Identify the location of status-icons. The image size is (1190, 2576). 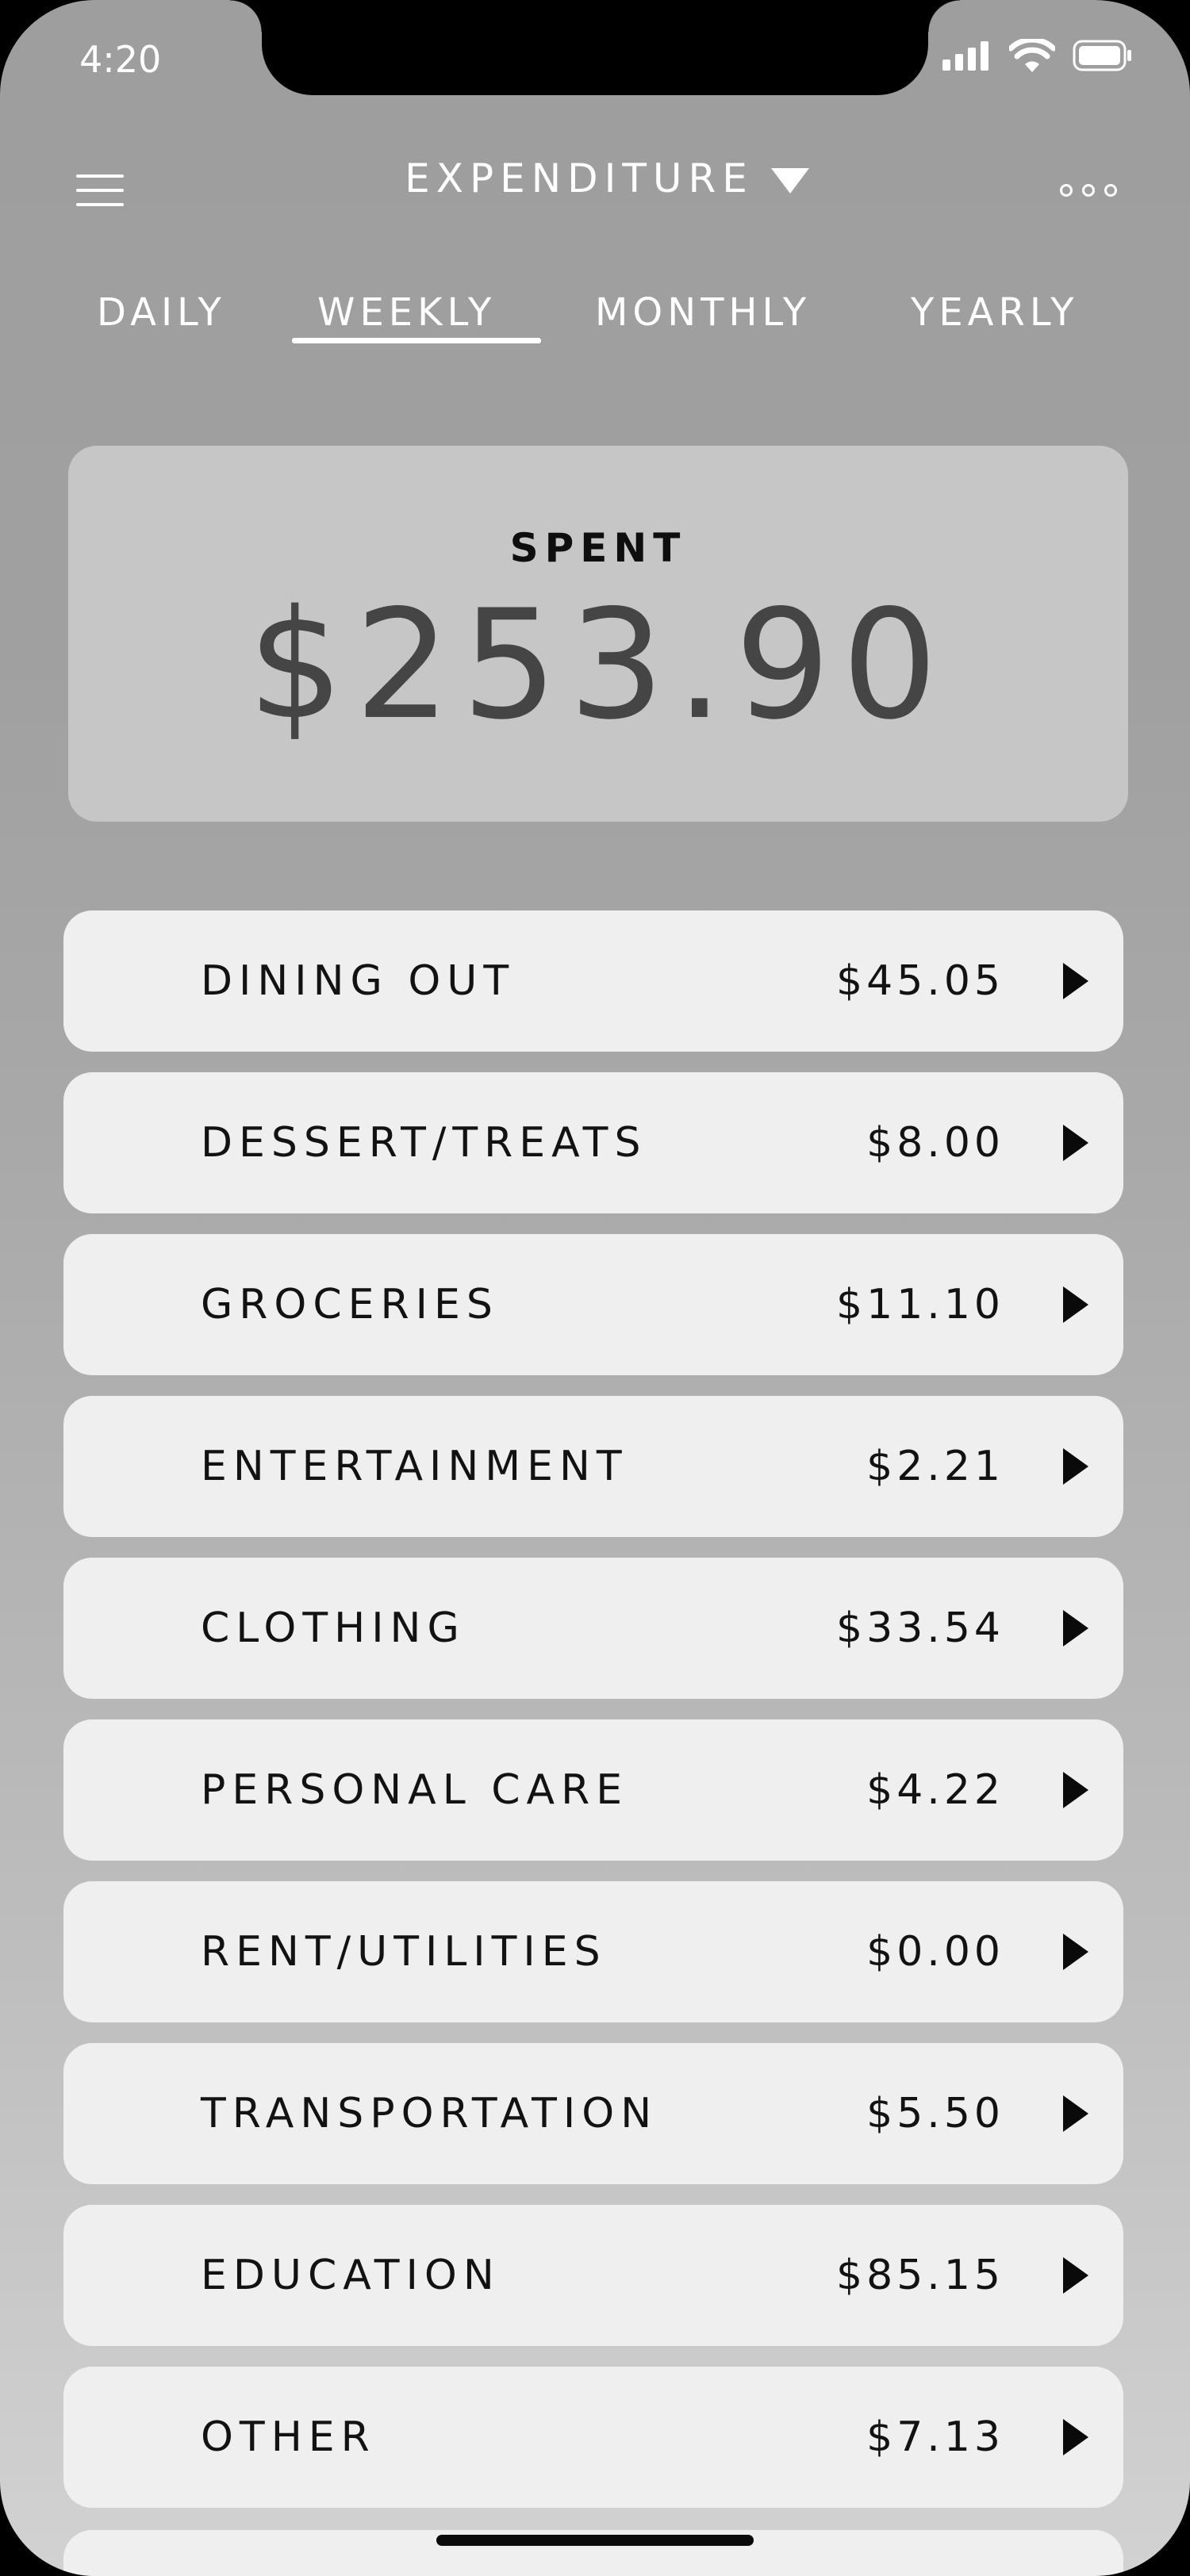
(1037, 55).